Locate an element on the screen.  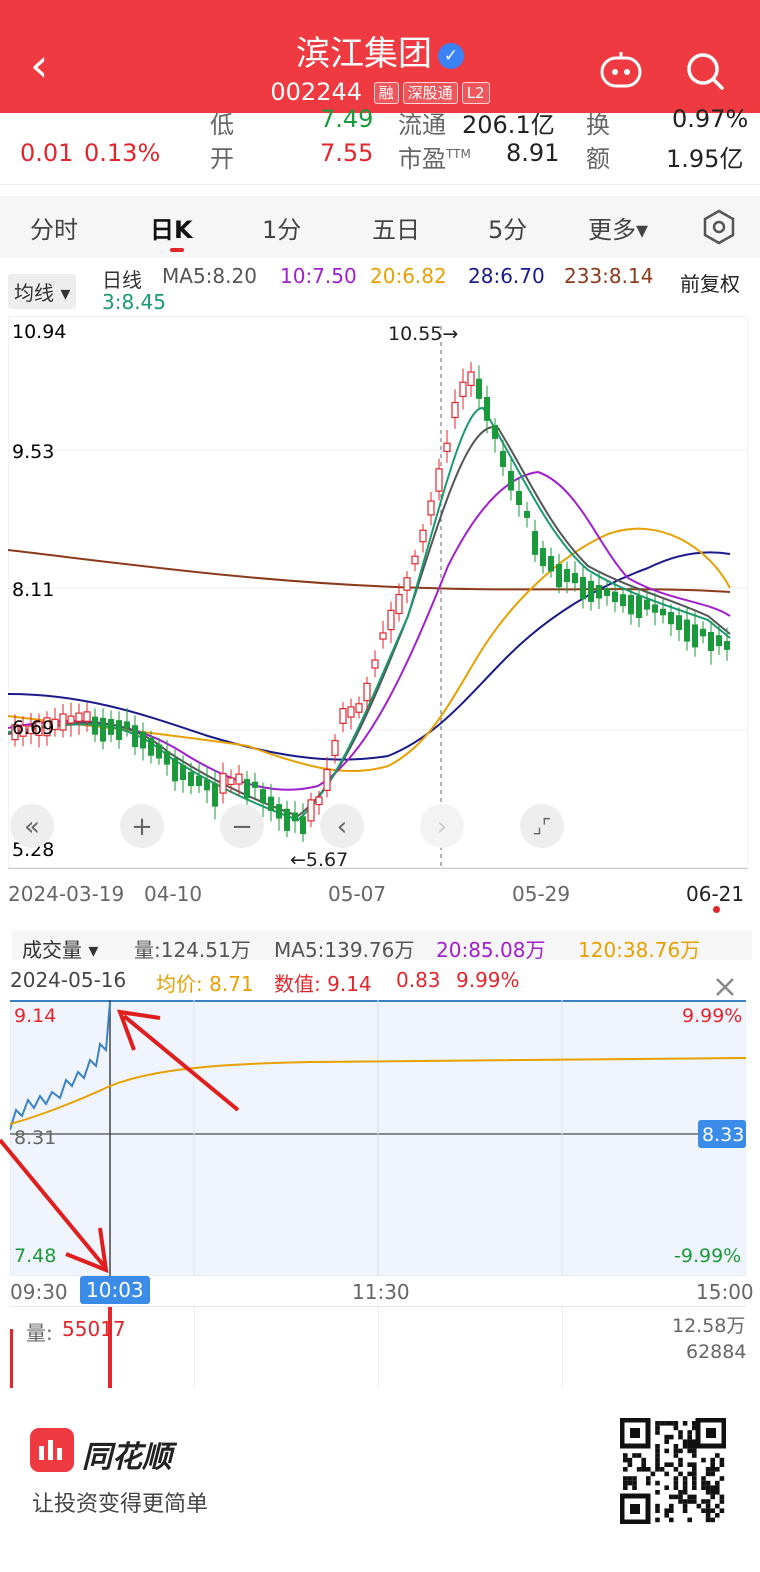
tab-daily-k: 日K is located at coordinates (171, 227).